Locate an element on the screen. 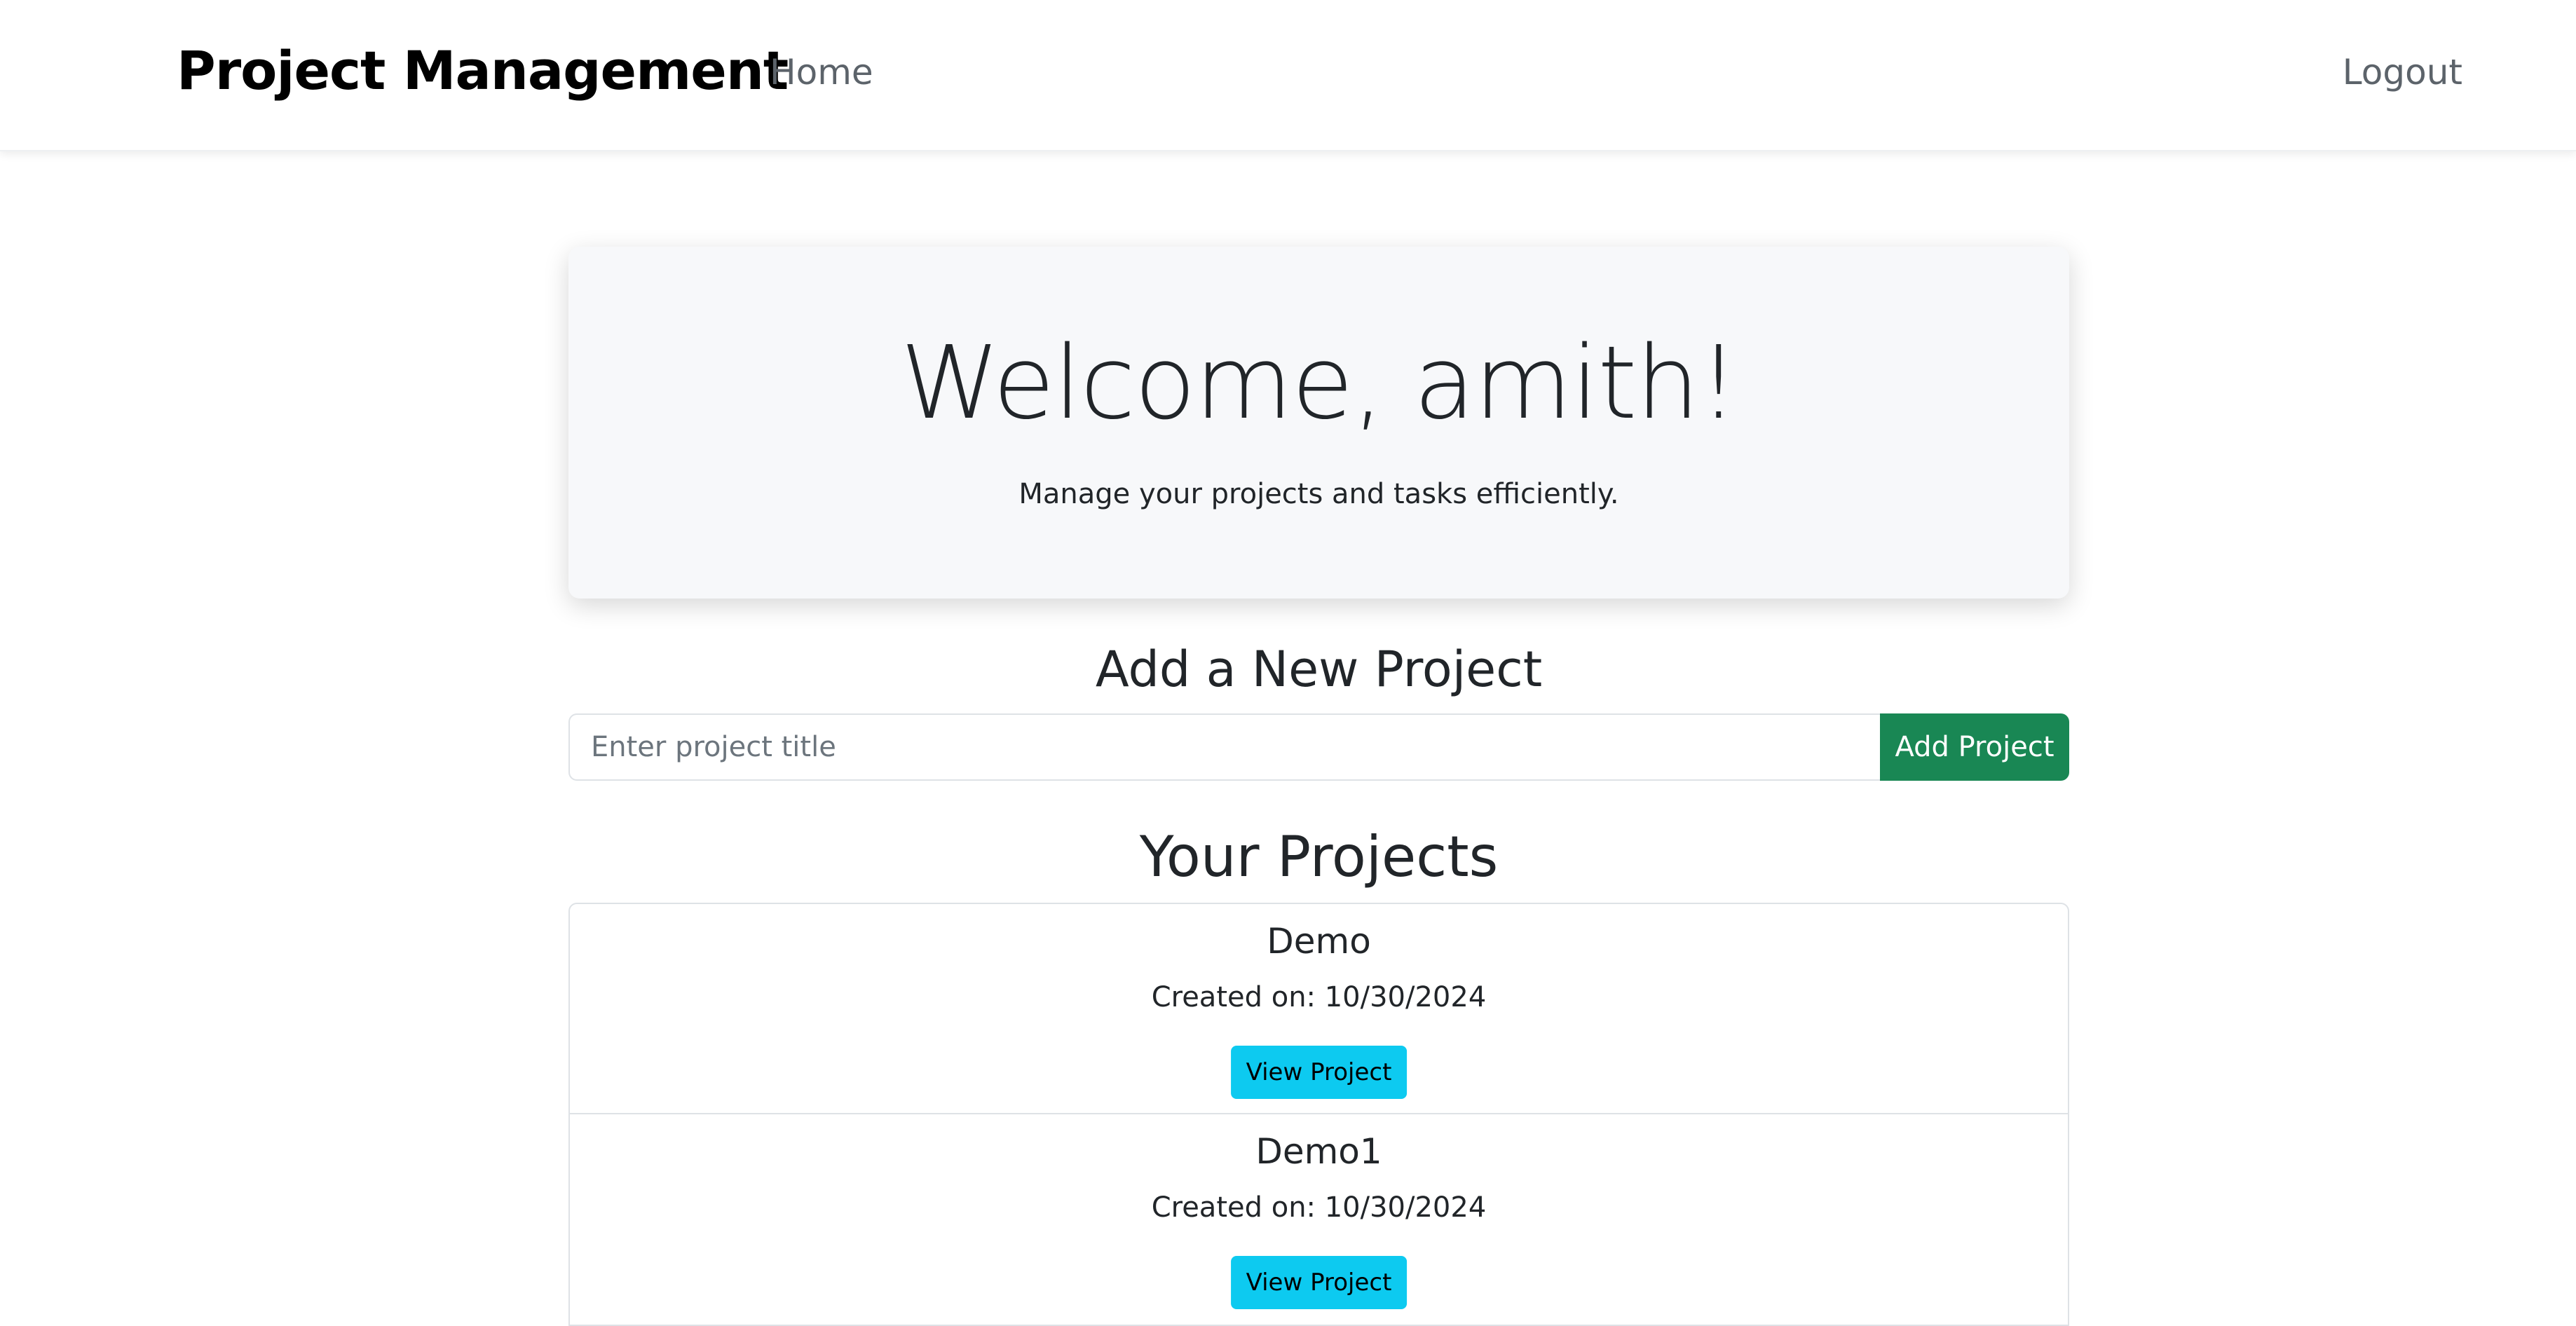 This screenshot has width=2576, height=1326. project-list-item: Demo Created on: 10/30/2024 View Project is located at coordinates (1319, 1009).